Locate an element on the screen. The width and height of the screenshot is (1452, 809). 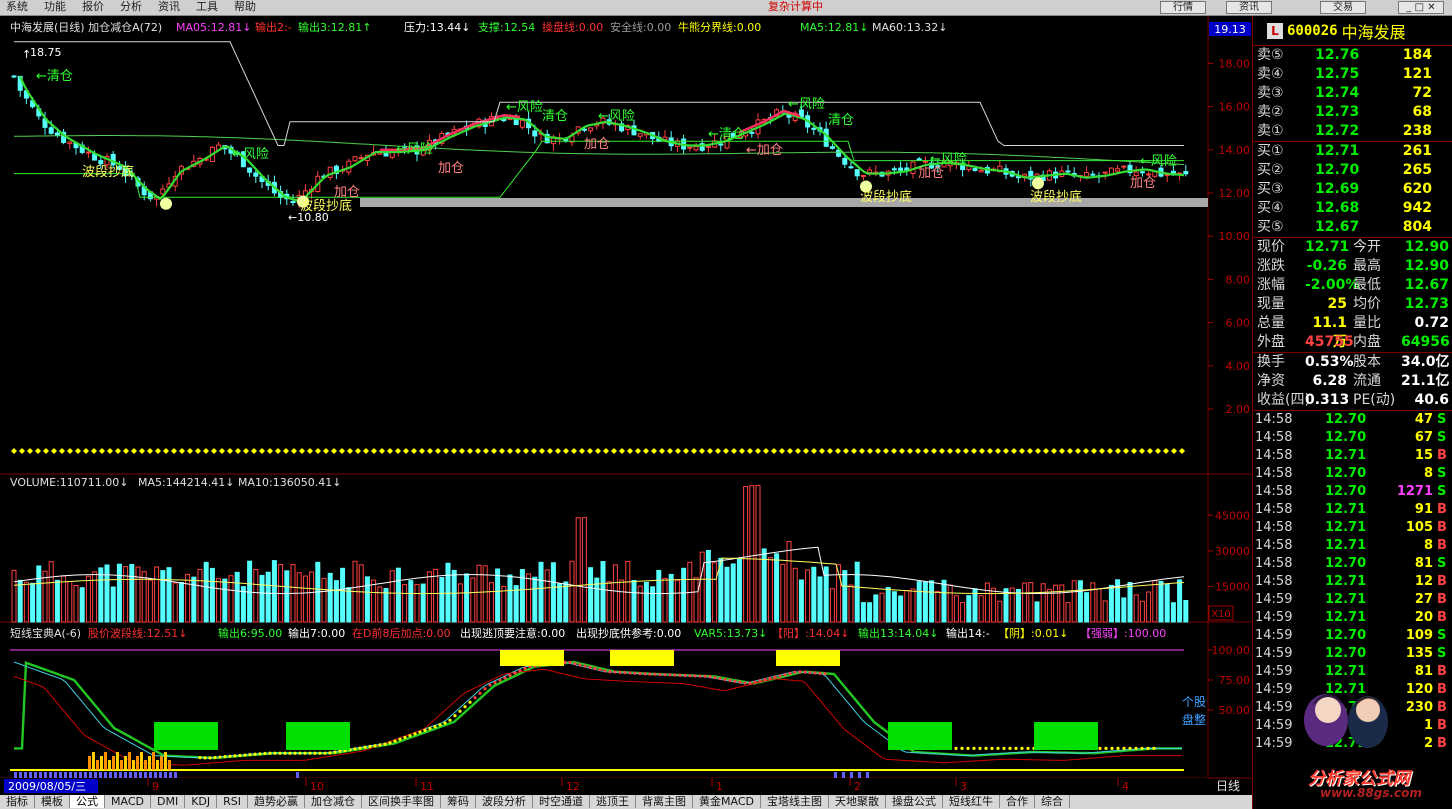
signal-annotation: ←风险 is located at coordinates (1158, 161).